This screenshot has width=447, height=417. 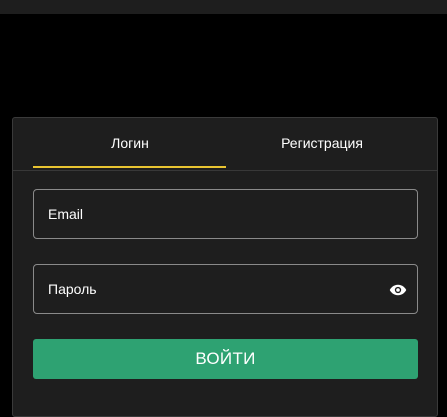 I want to click on top-bar, so click(x=223, y=7).